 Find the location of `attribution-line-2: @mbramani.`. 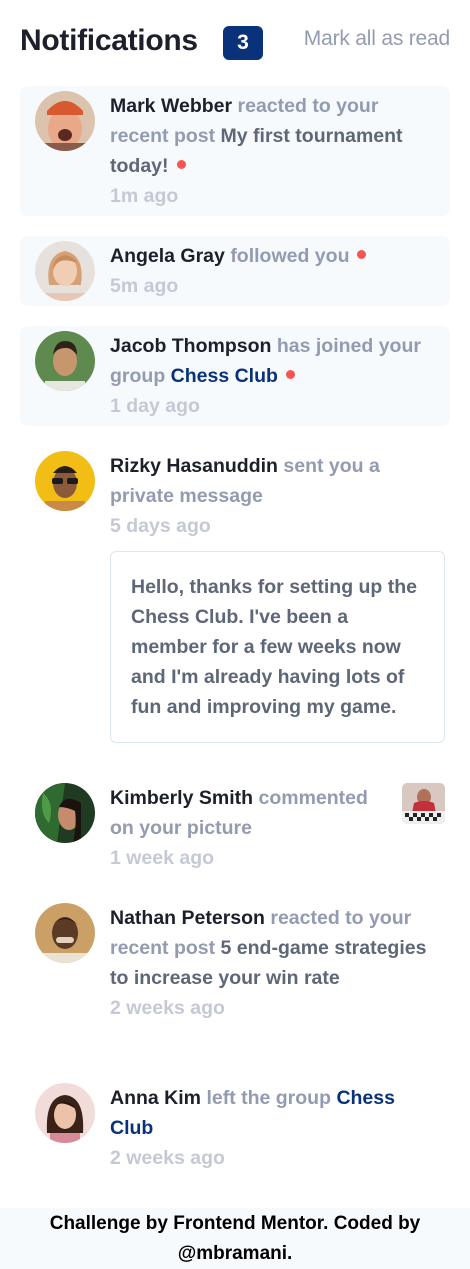

attribution-line-2: @mbramani. is located at coordinates (235, 1254).